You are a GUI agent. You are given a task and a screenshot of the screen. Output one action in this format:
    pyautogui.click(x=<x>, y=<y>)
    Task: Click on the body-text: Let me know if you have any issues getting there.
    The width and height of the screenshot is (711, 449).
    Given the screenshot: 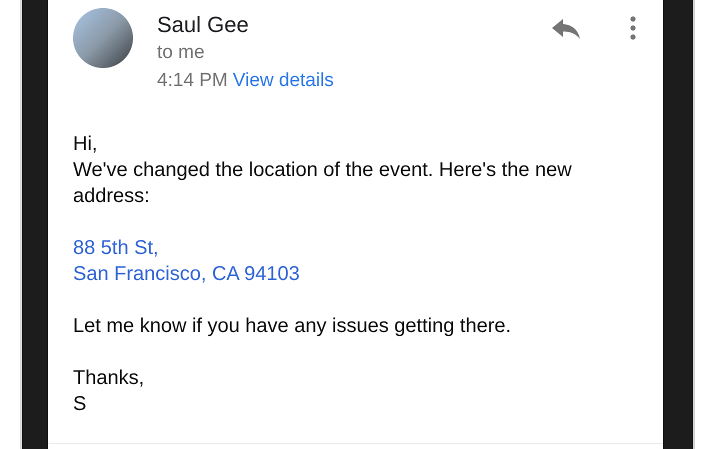 What is the action you would take?
    pyautogui.click(x=292, y=326)
    